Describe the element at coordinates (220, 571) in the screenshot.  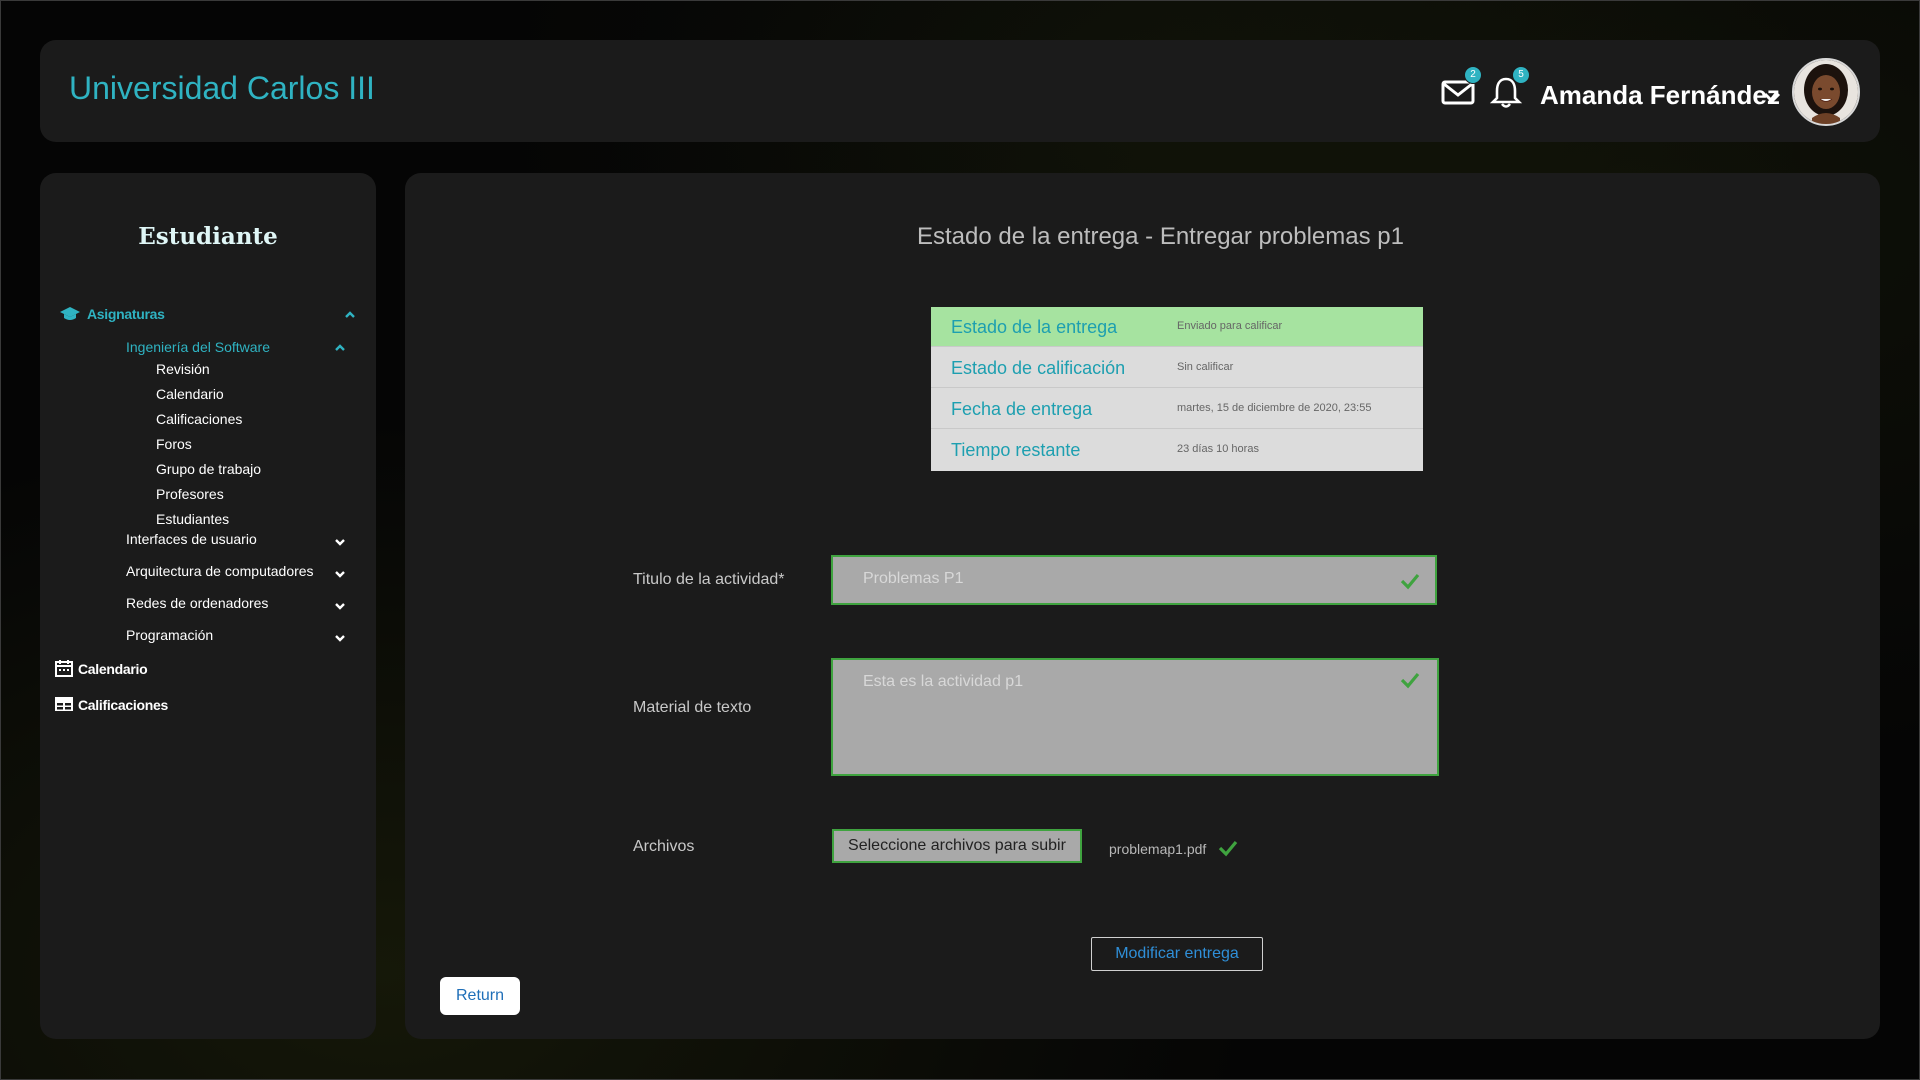
I see `sidebar-item-arquitectura-computadores: Arquitectura de computadores` at that location.